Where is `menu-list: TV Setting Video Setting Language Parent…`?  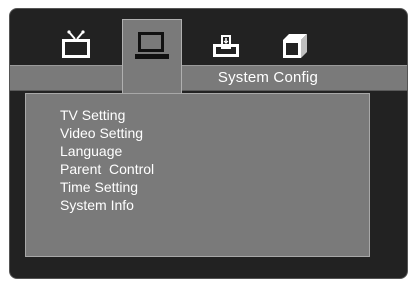
menu-list: TV Setting Video Setting Language Parent… is located at coordinates (107, 160).